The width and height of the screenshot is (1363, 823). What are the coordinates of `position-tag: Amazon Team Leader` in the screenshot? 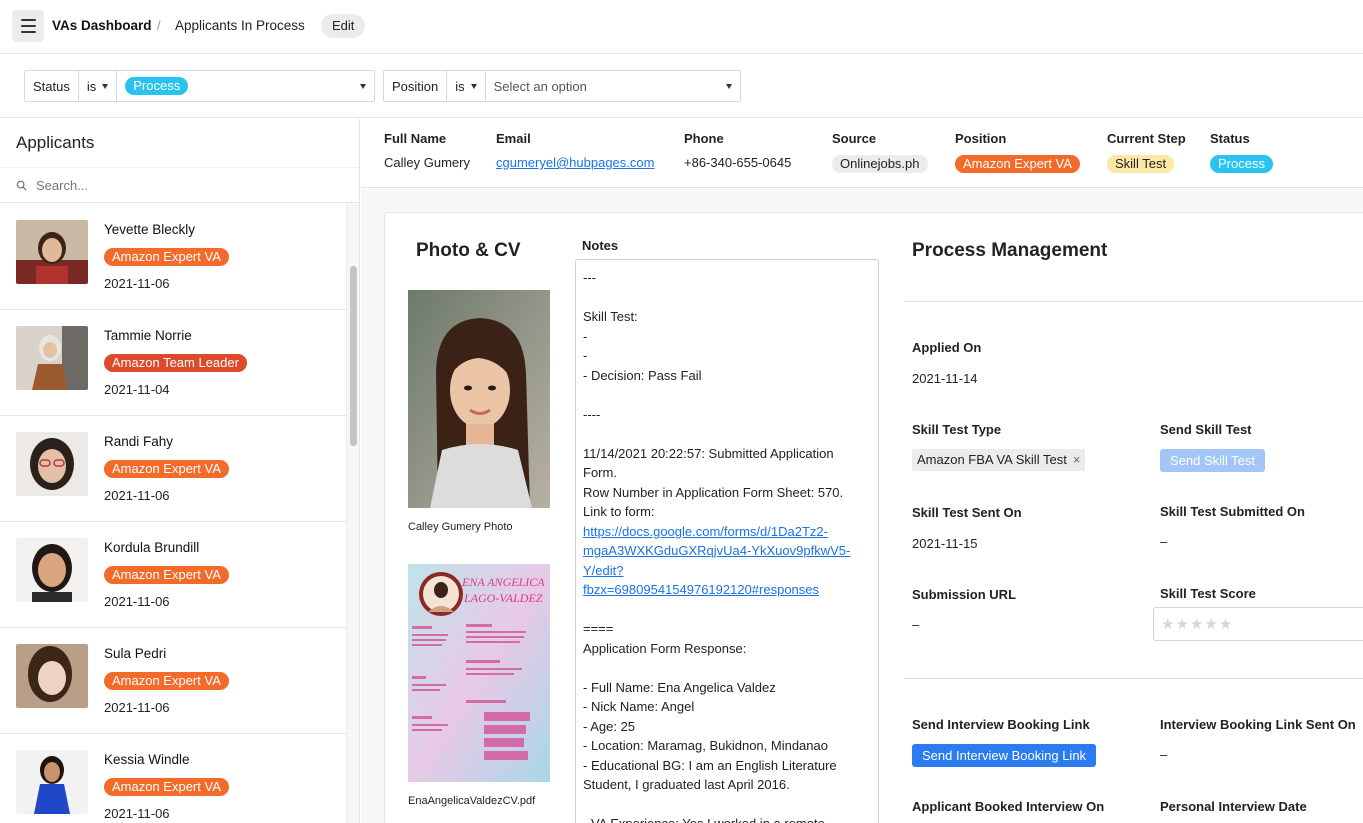 It's located at (175, 363).